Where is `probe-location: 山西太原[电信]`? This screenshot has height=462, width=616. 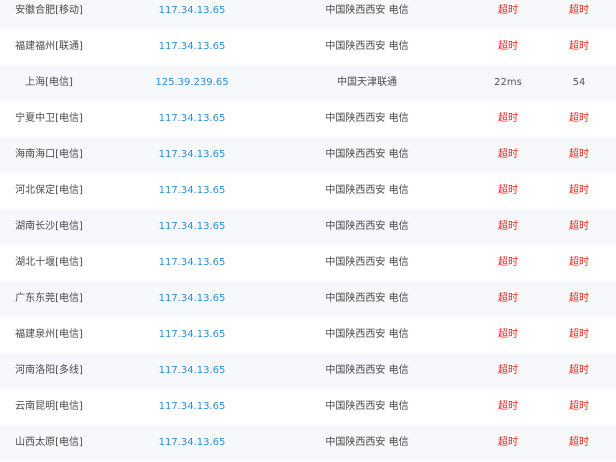
probe-location: 山西太原[电信] is located at coordinates (49, 442).